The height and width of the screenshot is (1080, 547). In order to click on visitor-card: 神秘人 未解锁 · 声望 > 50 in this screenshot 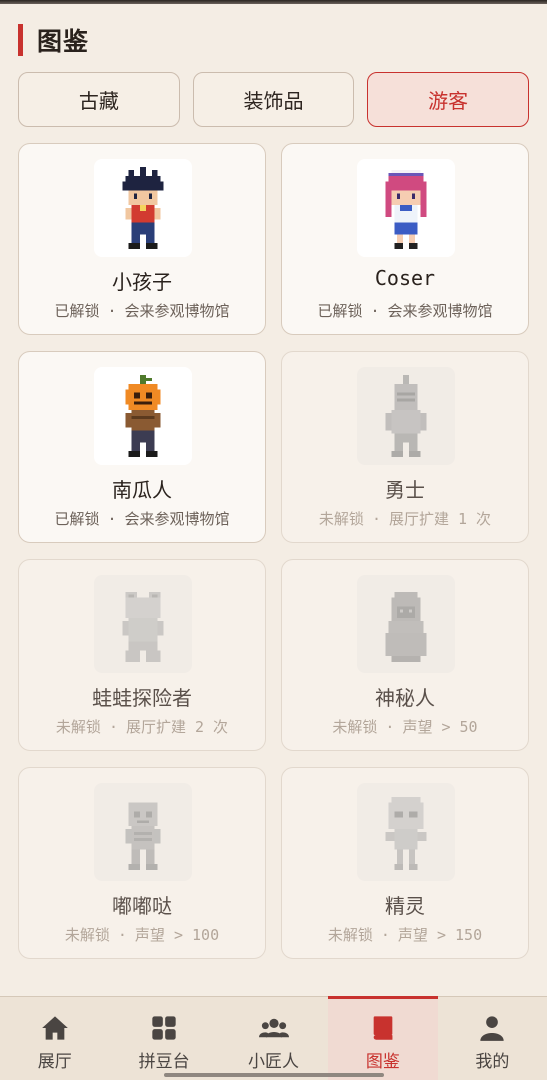, I will do `click(405, 655)`.